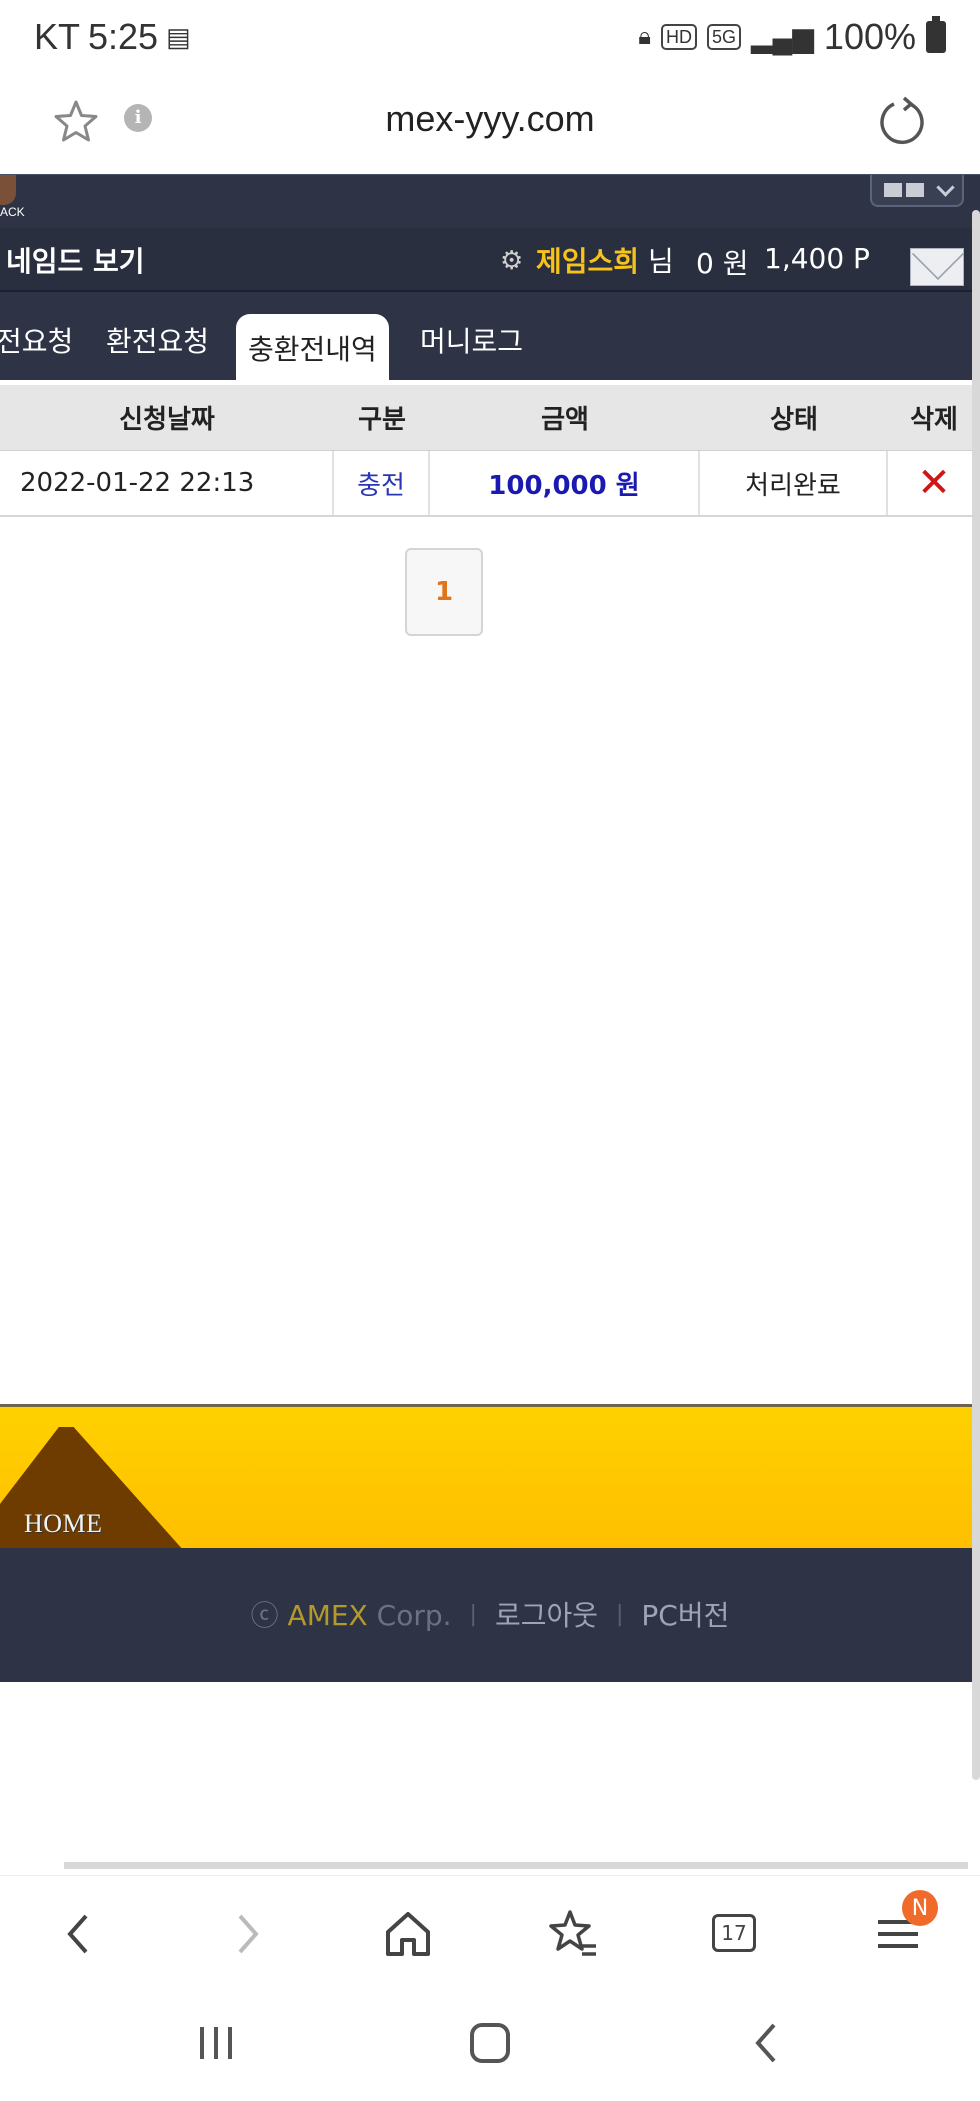 Image resolution: width=980 pixels, height=2101 pixels. Describe the element at coordinates (794, 420) in the screenshot. I see `header-status: 상태` at that location.